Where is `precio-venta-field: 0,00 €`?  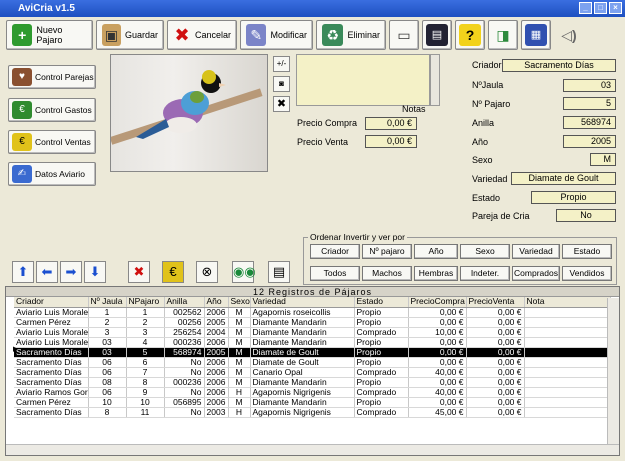
precio-venta-field: 0,00 € is located at coordinates (391, 141).